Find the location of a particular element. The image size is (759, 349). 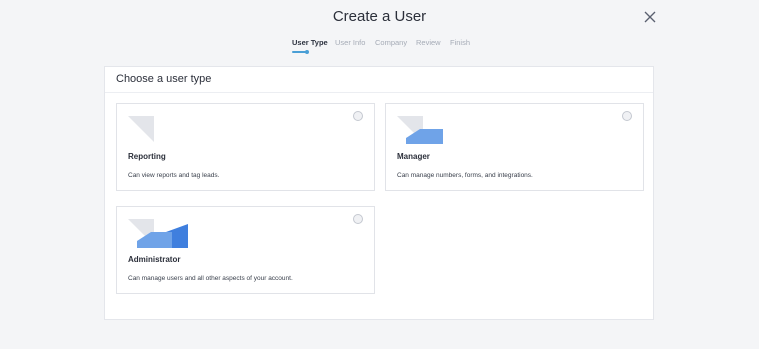

reporting-radio is located at coordinates (358, 116).